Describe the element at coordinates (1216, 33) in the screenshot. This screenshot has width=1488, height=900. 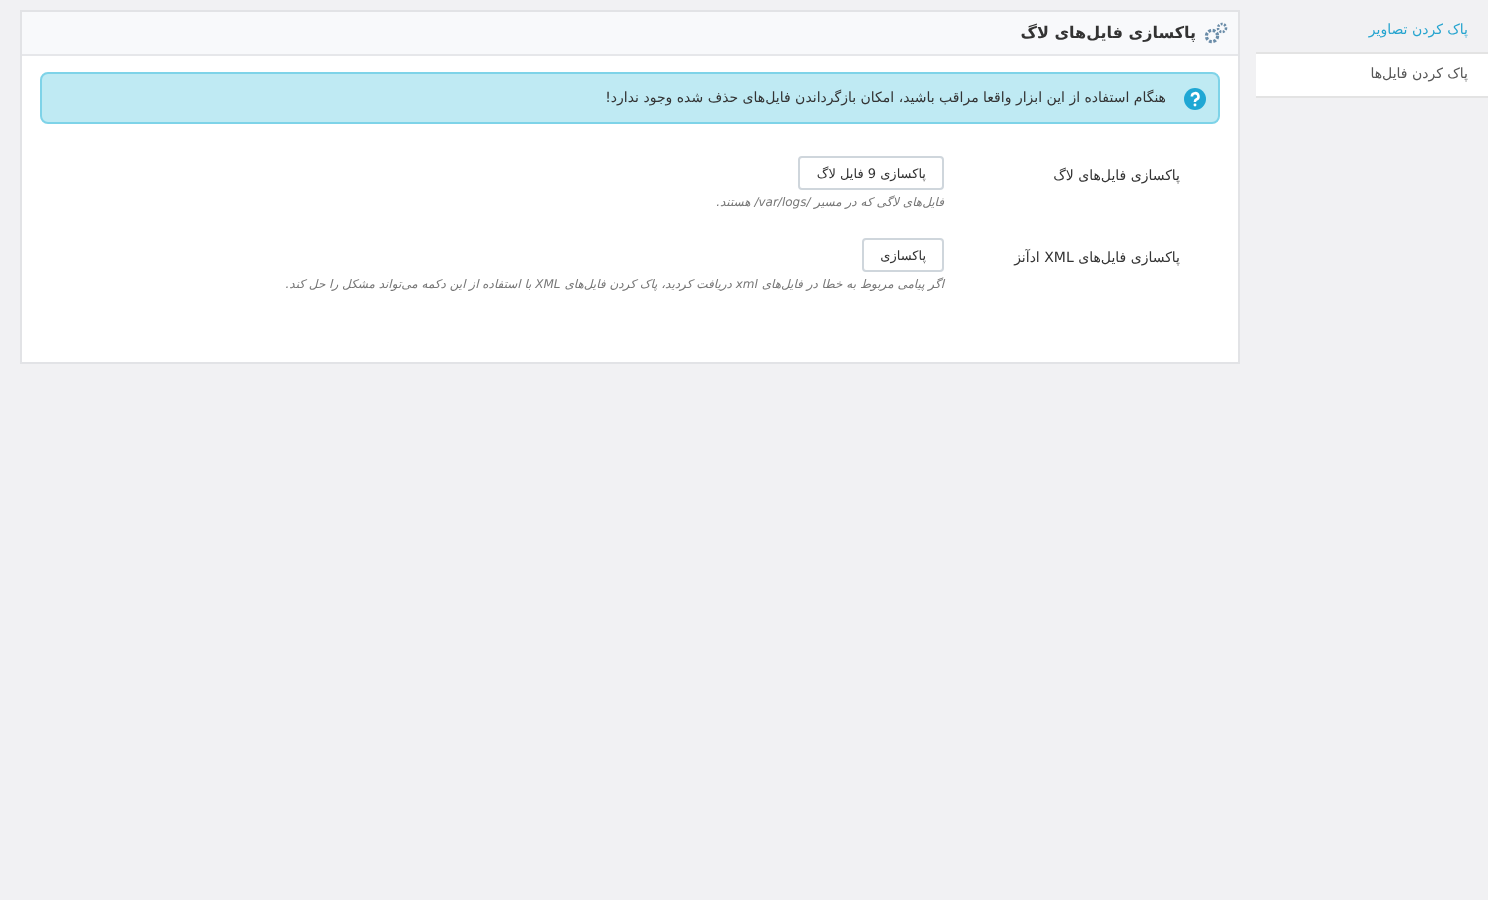
I see `gears-icon` at that location.